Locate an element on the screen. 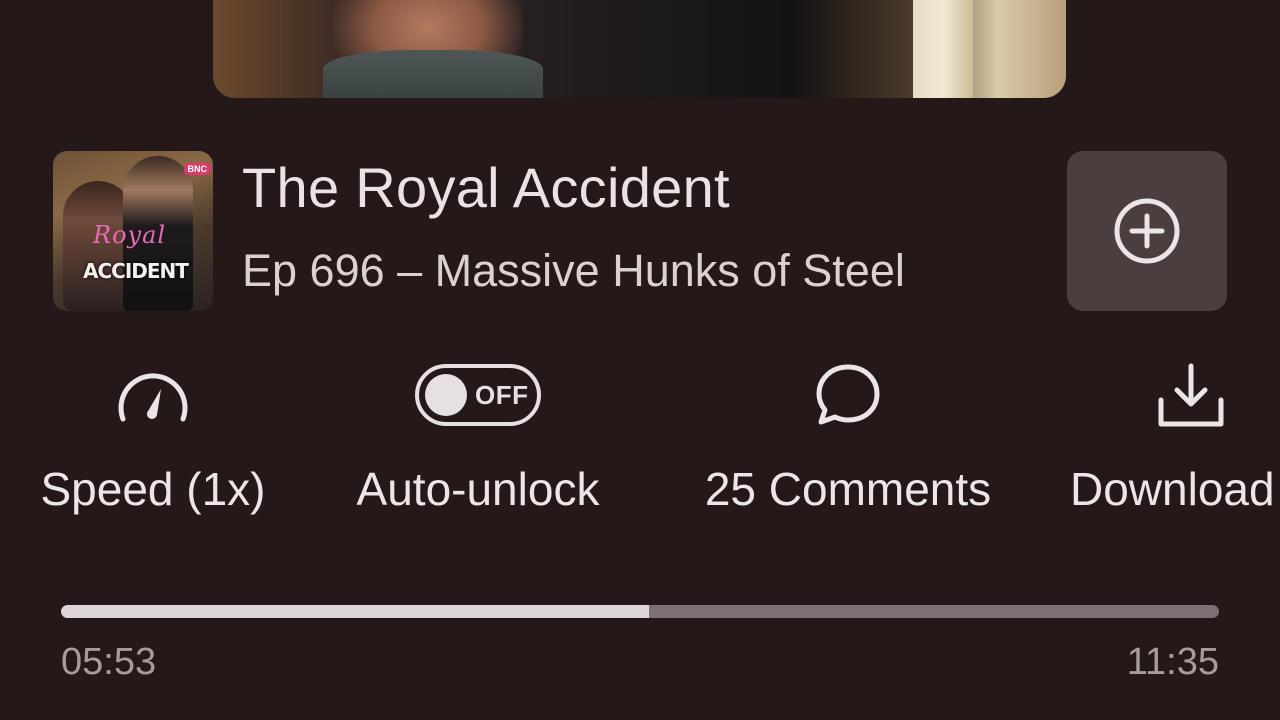  download-icon is located at coordinates (1191, 395).